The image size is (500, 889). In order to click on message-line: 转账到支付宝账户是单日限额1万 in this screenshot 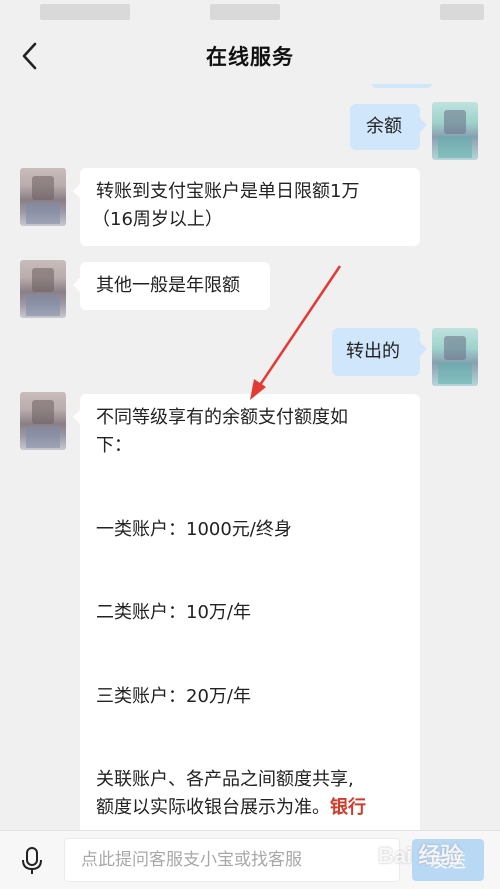, I will do `click(228, 191)`.